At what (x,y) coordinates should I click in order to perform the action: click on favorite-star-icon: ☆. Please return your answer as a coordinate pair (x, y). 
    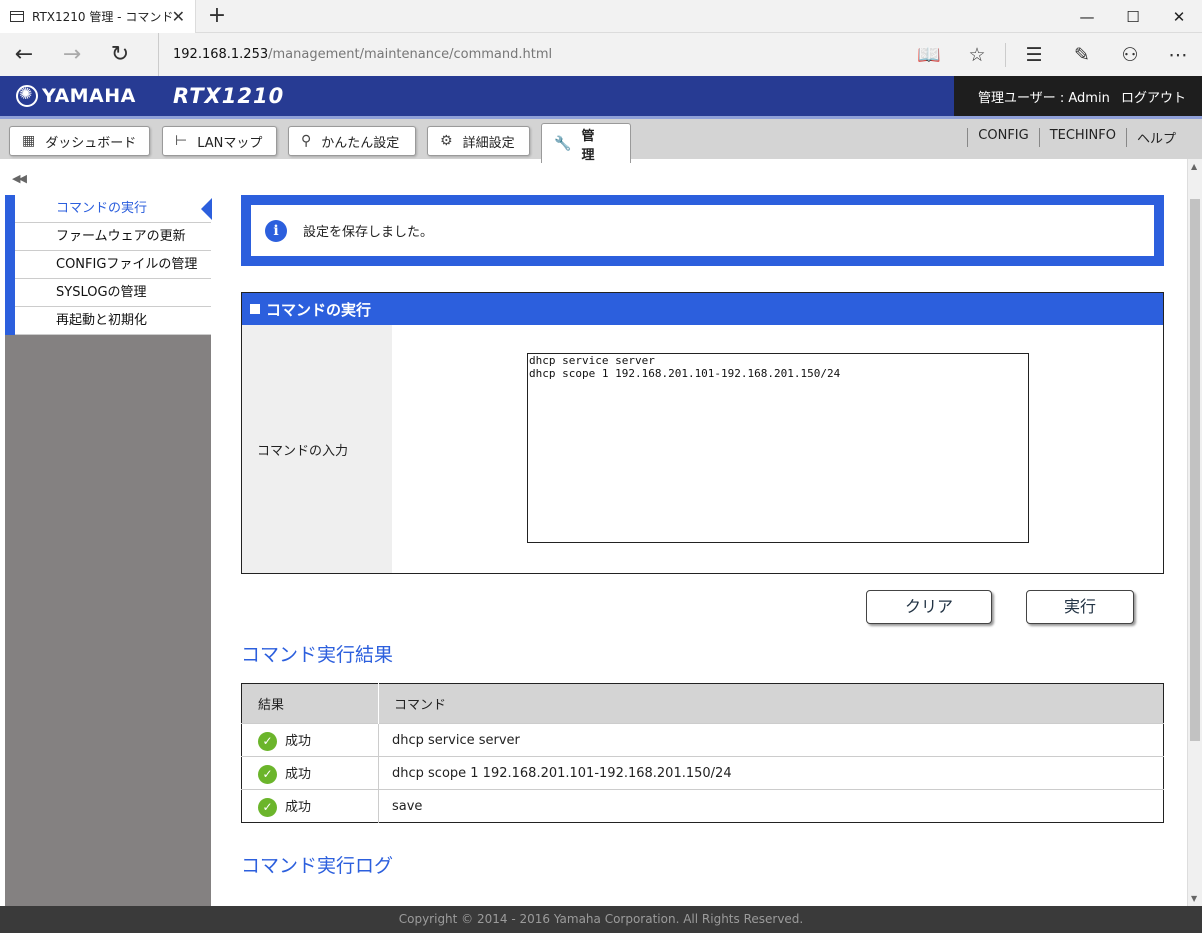
    Looking at the image, I should click on (977, 55).